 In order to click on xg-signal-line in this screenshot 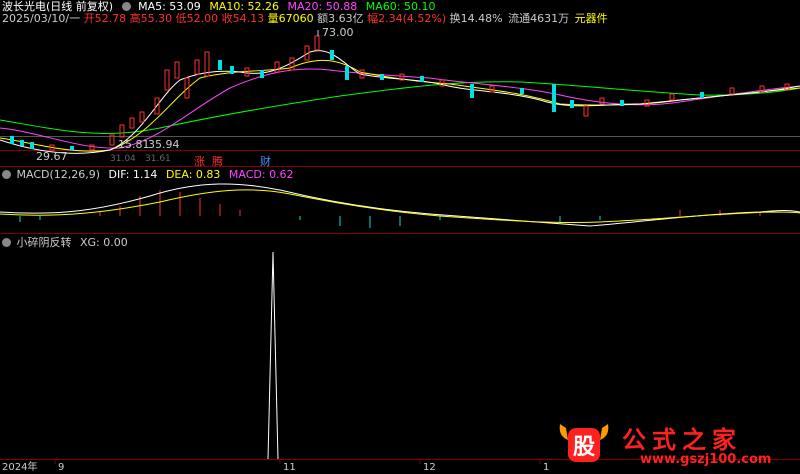, I will do `click(273, 355)`.